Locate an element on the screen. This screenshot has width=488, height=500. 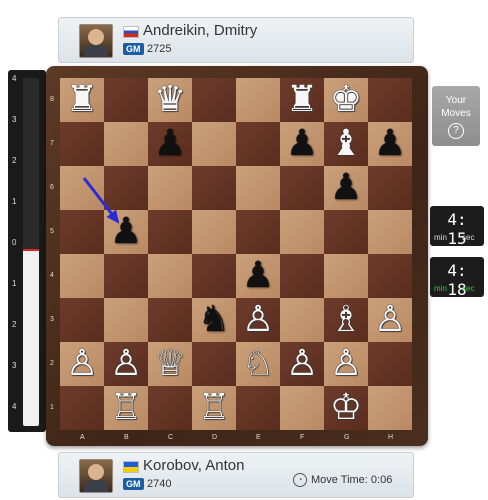
white-pawn-e3: ♙ is located at coordinates (258, 320).